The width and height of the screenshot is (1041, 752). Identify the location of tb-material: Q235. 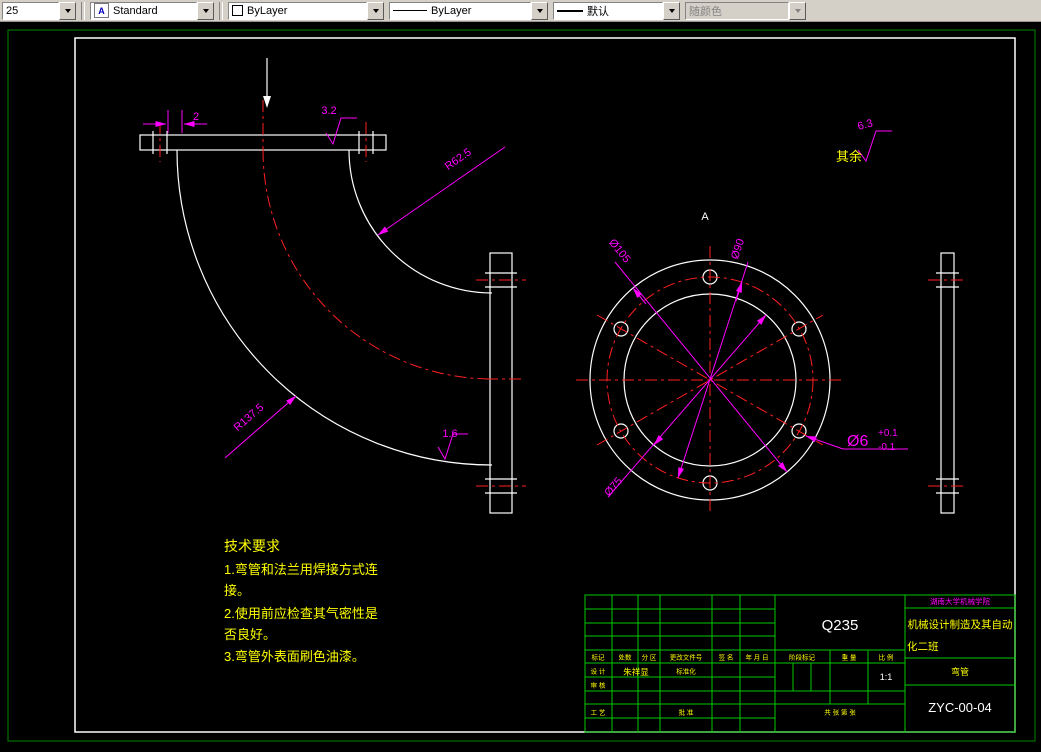
(840, 625).